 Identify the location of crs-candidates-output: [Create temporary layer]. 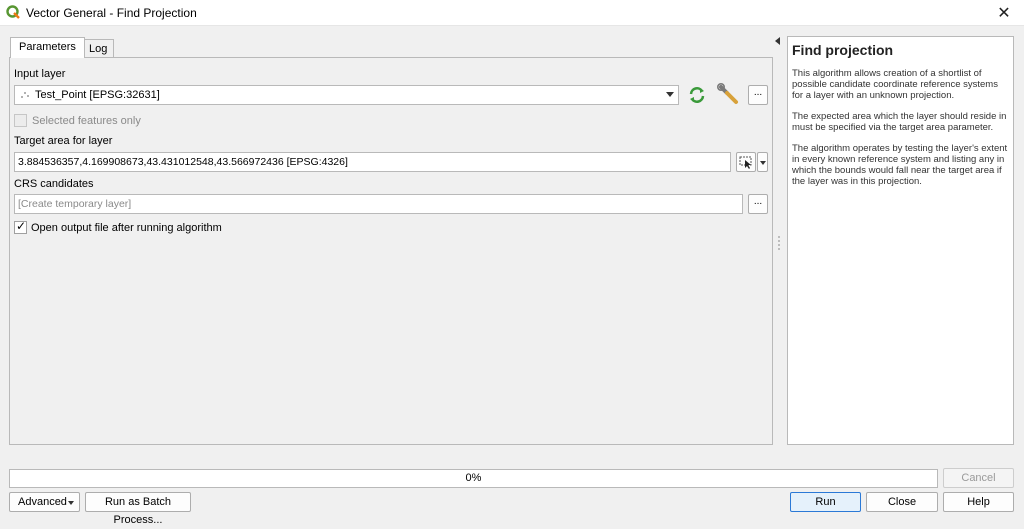
(378, 204).